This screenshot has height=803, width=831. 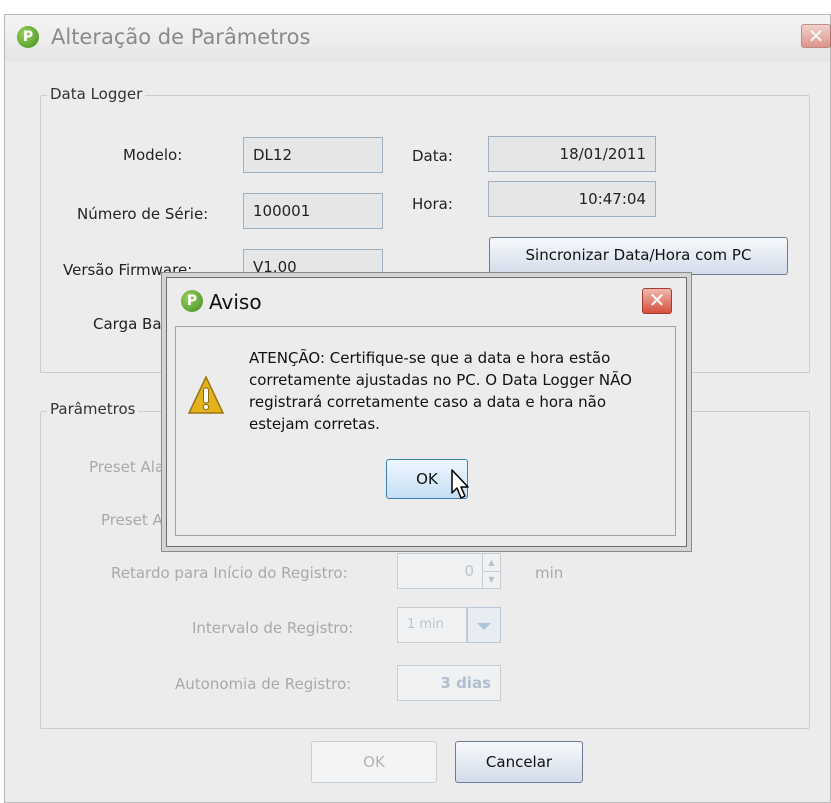 I want to click on chevron-down-icon, so click(x=484, y=625).